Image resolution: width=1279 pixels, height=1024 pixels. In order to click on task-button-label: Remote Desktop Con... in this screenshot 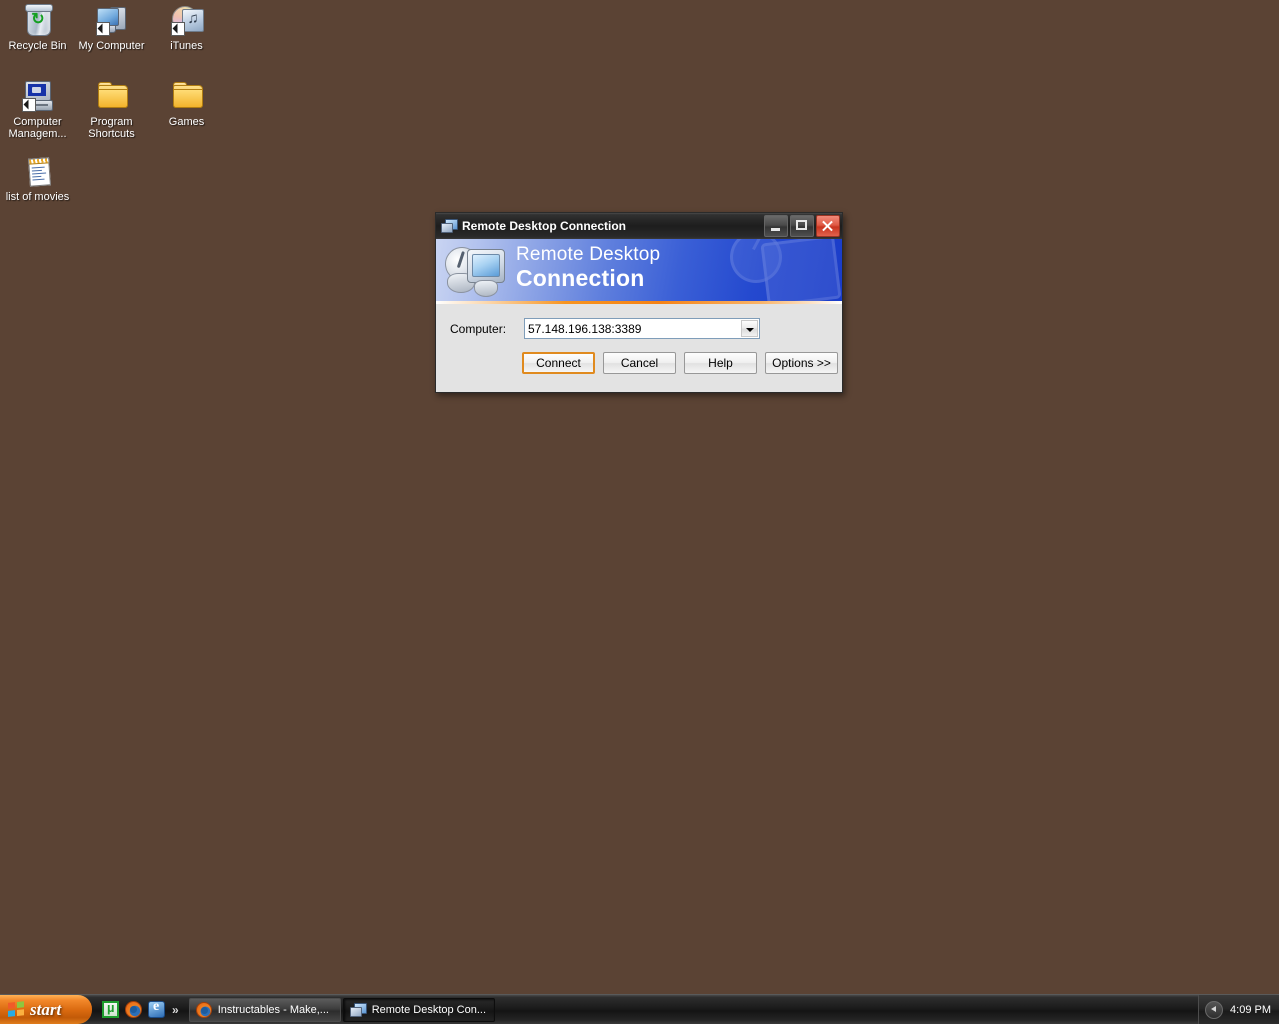, I will do `click(429, 1009)`.